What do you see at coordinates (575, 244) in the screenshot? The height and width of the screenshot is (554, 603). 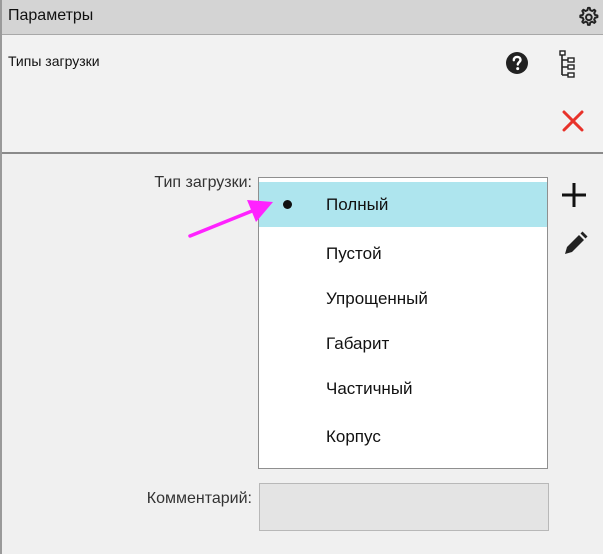 I see `pencil-icon` at bounding box center [575, 244].